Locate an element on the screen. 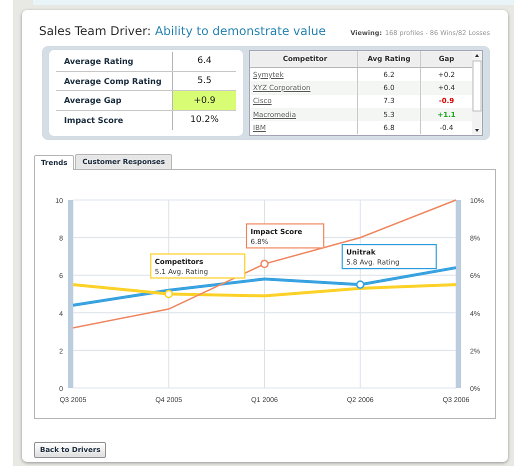  page-title: Sales Team Driver: is located at coordinates (95, 31).